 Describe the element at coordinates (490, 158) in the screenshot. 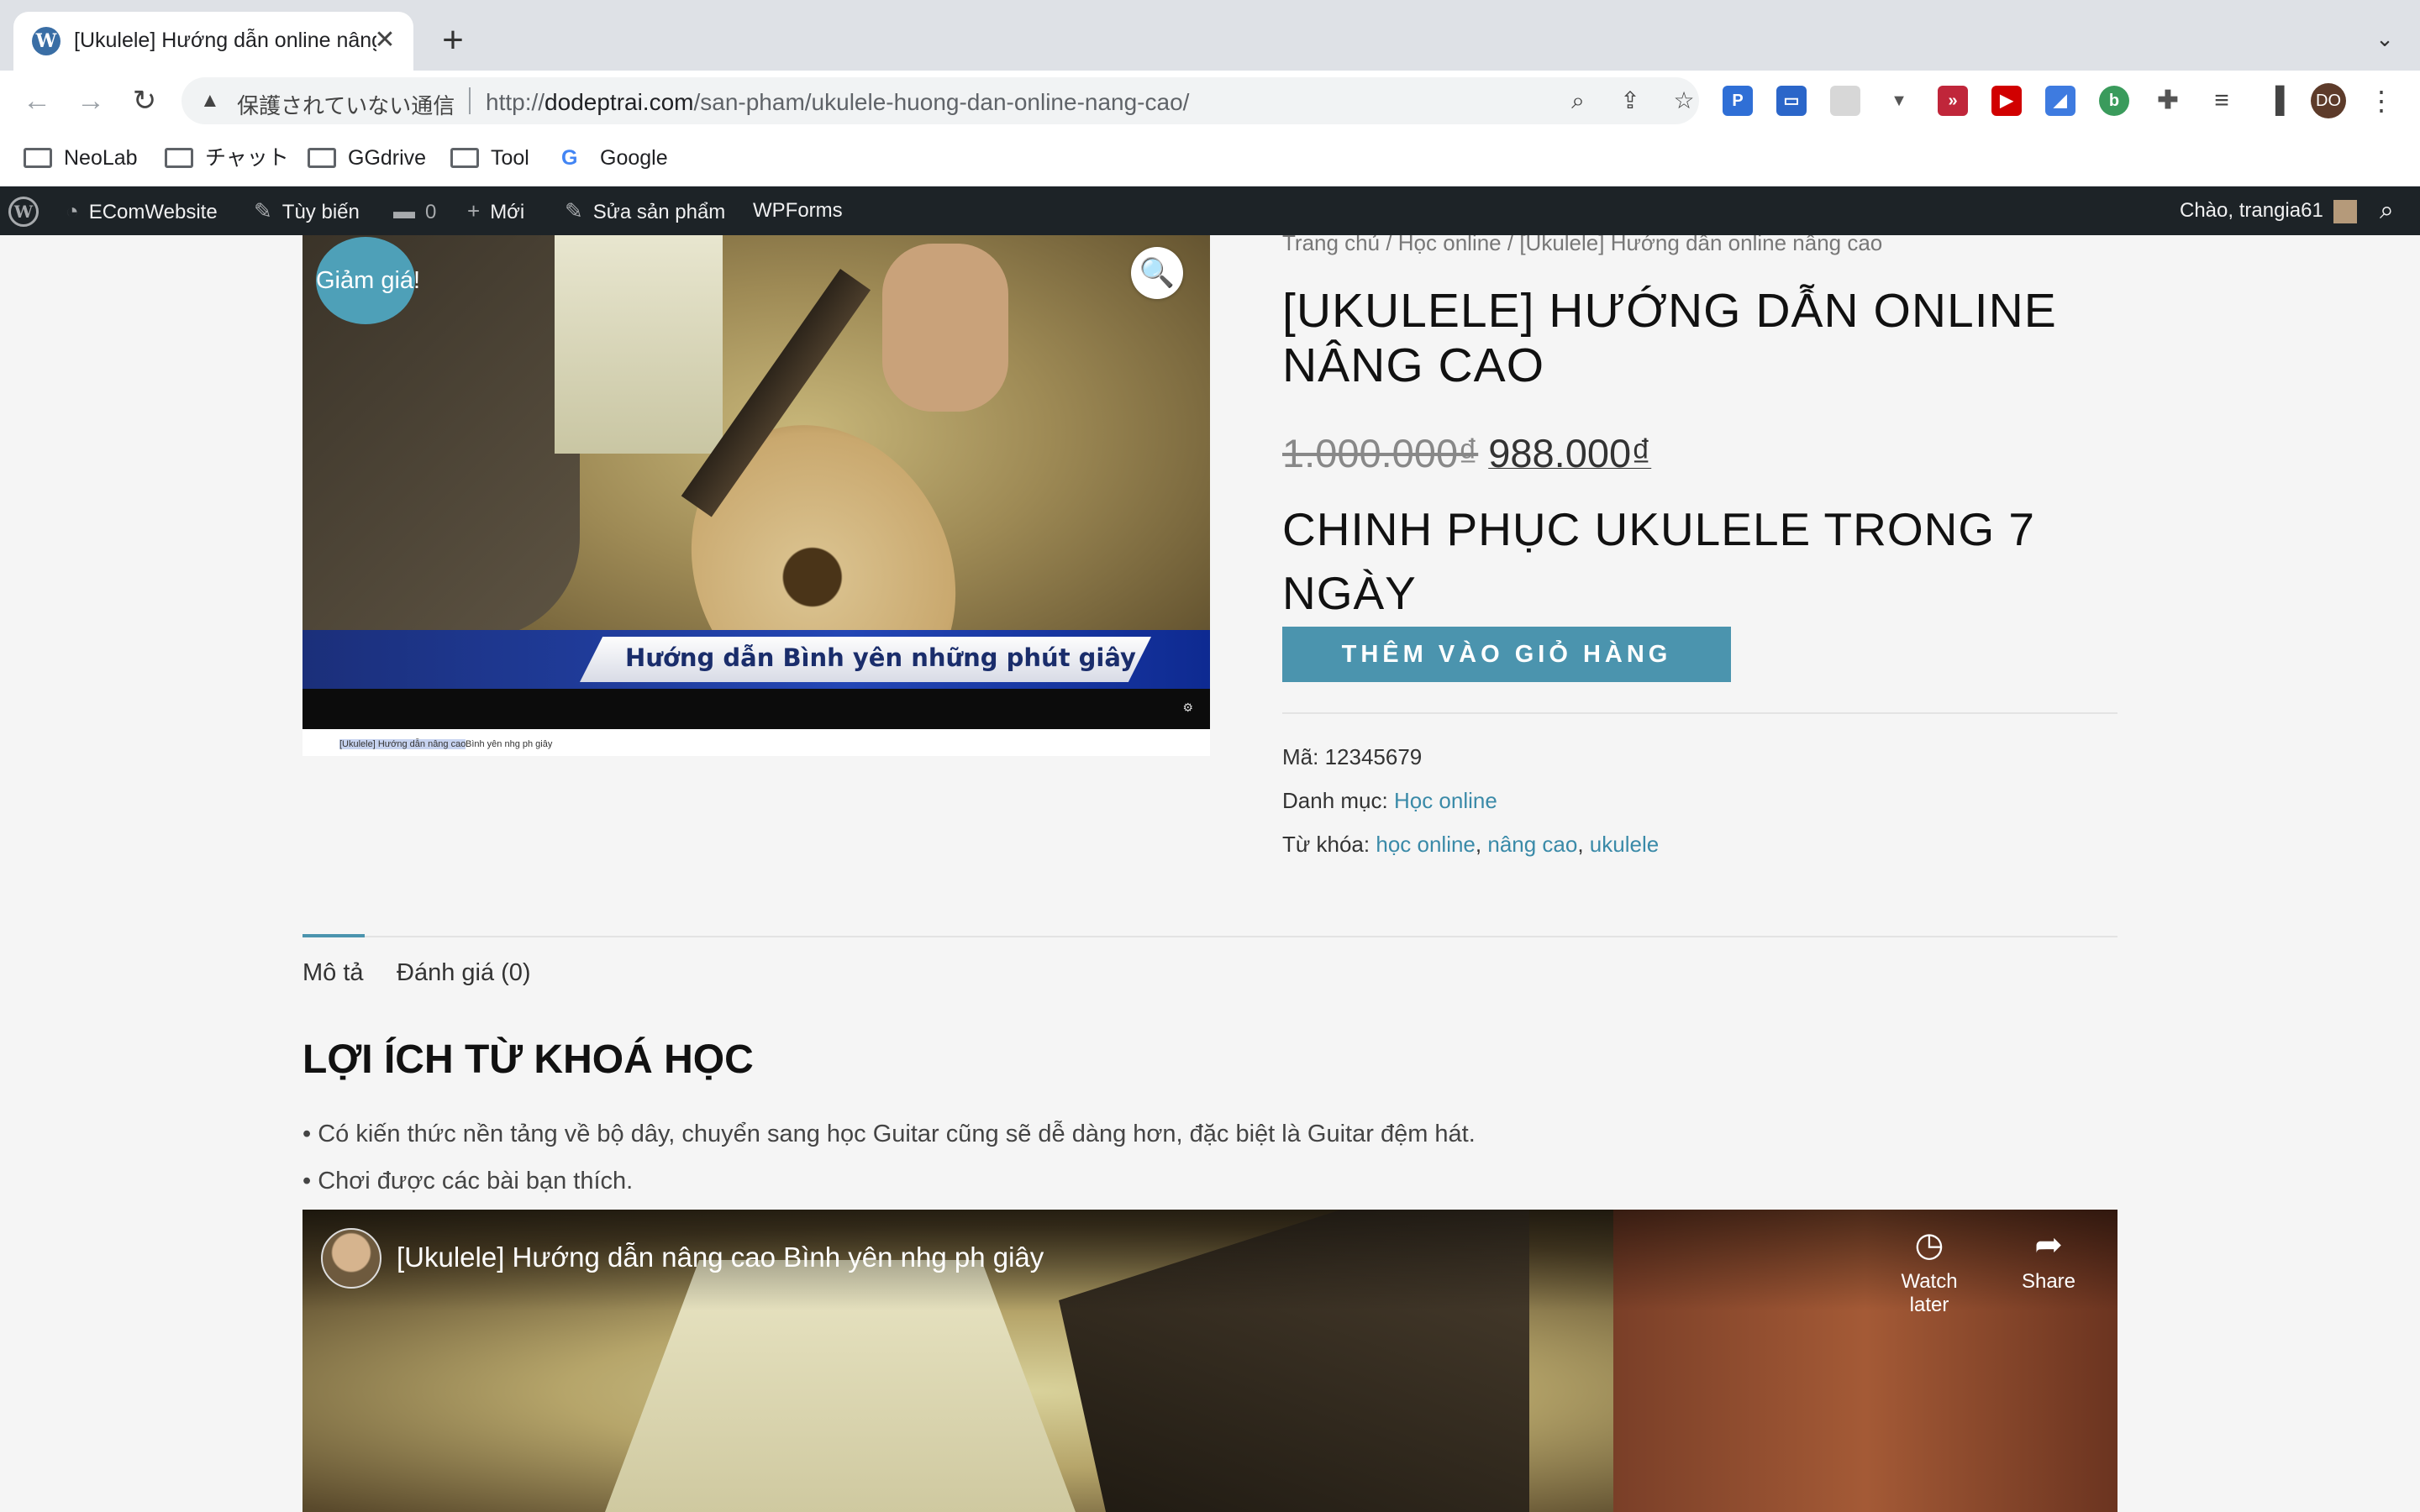

I see `bookmark-tool: Tool` at that location.